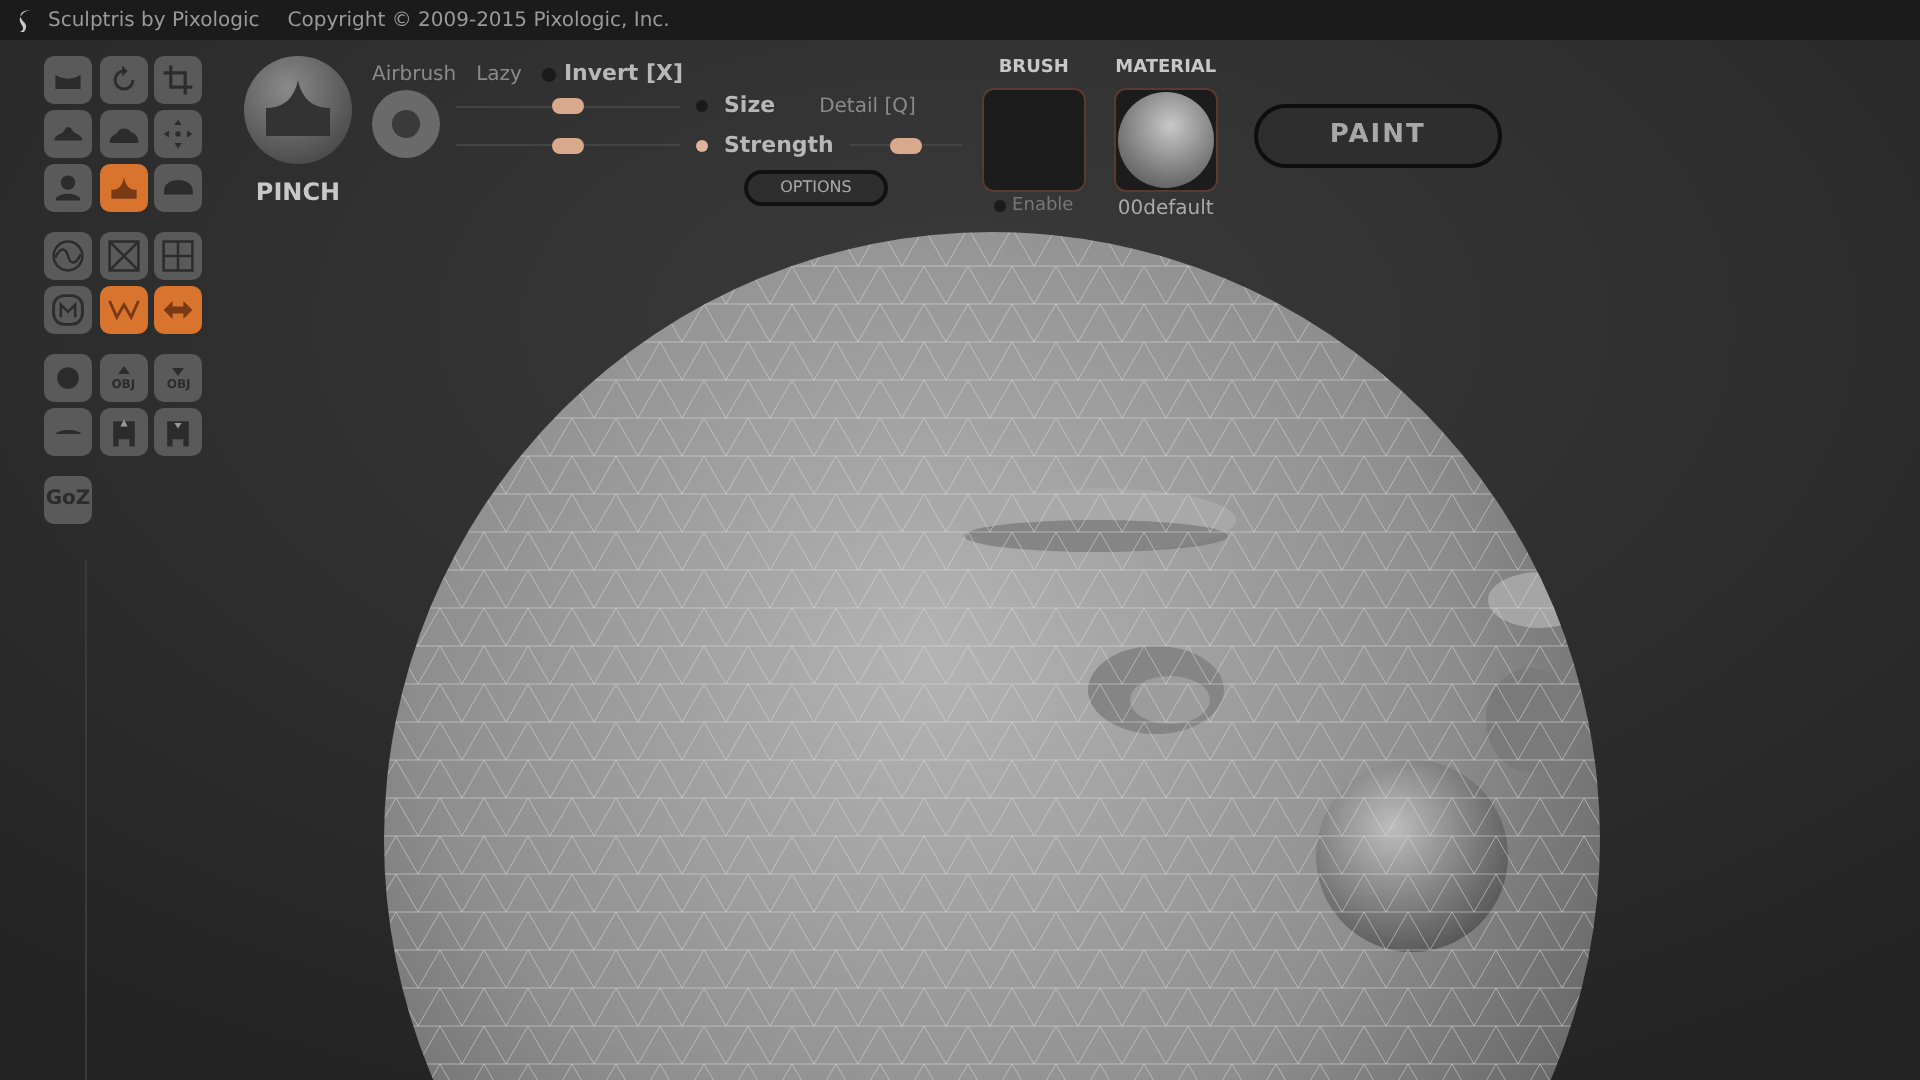  Describe the element at coordinates (298, 110) in the screenshot. I see `pinch-icon` at that location.